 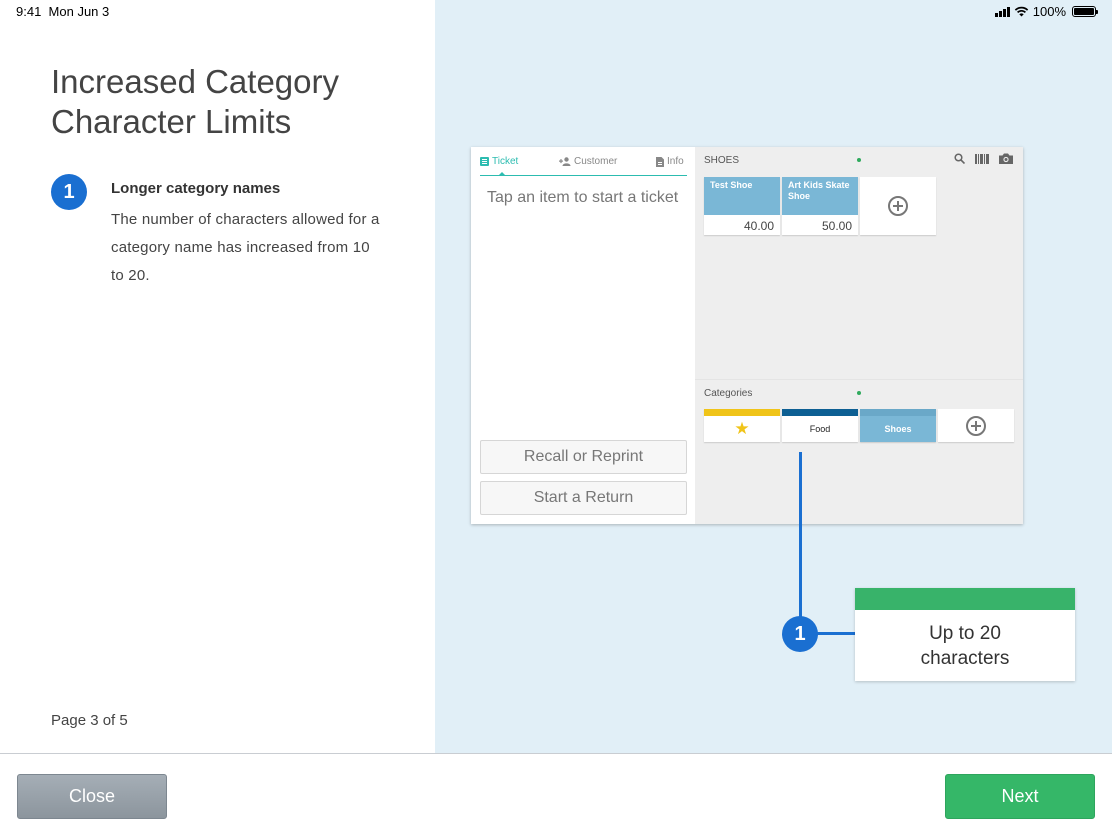 I want to click on item-tile: Art Kids Skate Shoe 50.00, so click(x=820, y=206).